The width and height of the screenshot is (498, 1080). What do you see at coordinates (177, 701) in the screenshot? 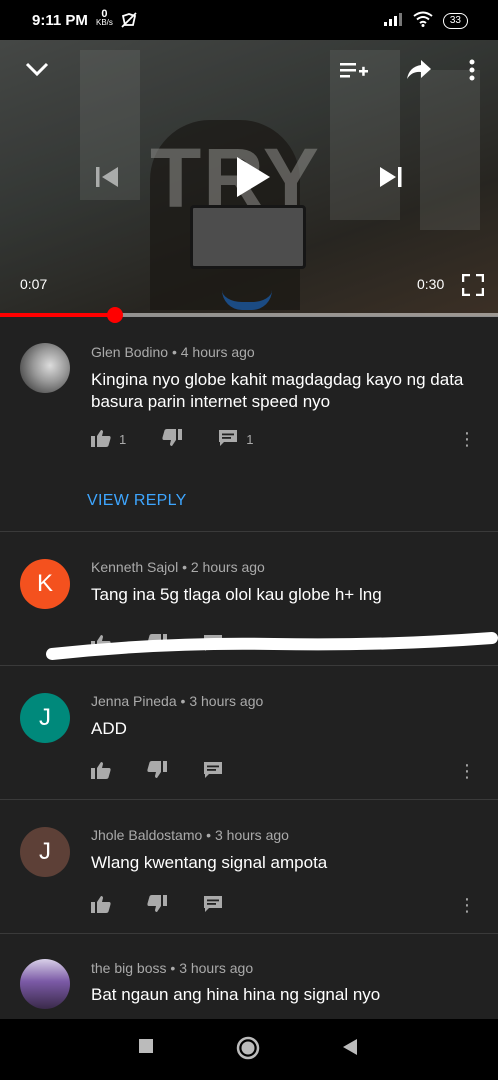
I see `comment-meta: Jenna Pineda • 3 hours ago` at bounding box center [177, 701].